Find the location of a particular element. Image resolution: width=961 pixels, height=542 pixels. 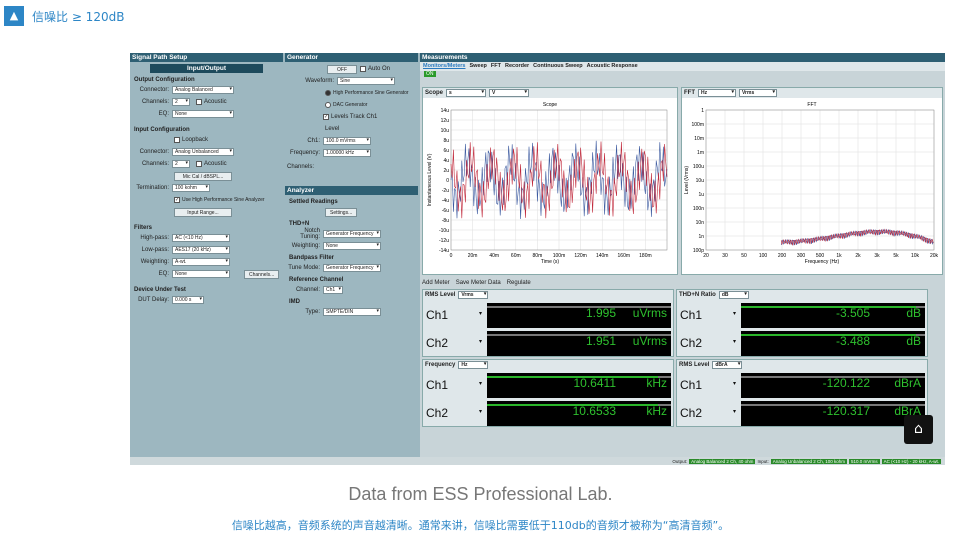

fft-xtick: 100 is located at coordinates (763, 256).